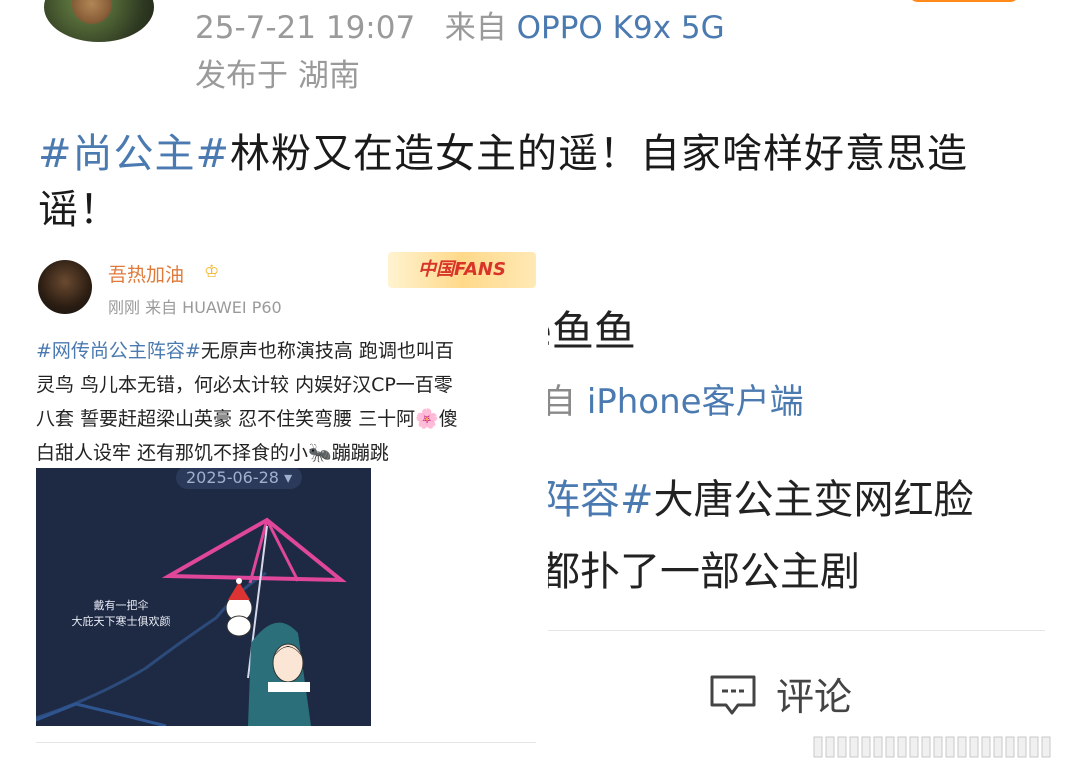  What do you see at coordinates (796, 630) in the screenshot?
I see `right-divider` at bounding box center [796, 630].